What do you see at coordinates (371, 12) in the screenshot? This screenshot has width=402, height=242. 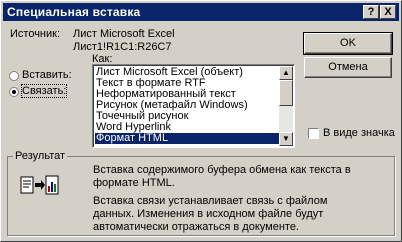 I see `help-button: ?` at bounding box center [371, 12].